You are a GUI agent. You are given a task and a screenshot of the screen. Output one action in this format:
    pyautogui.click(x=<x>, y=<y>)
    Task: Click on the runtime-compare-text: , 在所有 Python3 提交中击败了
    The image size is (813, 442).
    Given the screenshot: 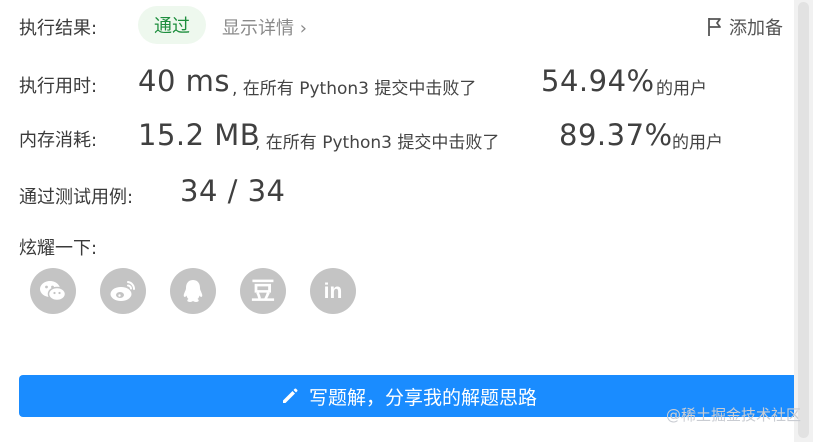 What is the action you would take?
    pyautogui.click(x=354, y=89)
    